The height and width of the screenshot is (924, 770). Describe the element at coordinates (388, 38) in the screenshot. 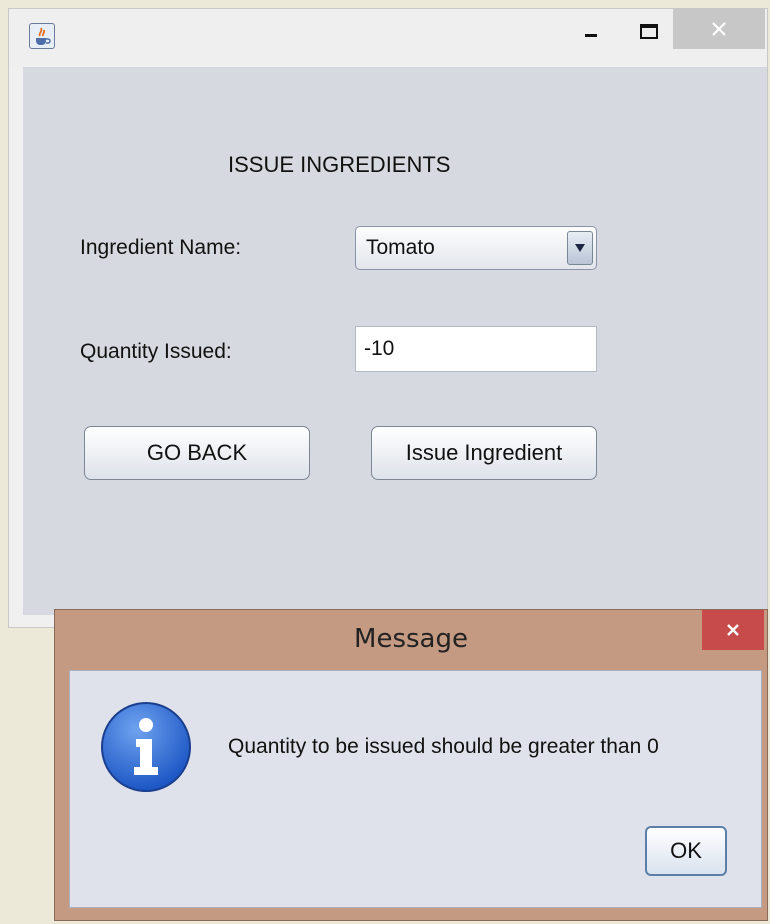

I see `window-titlebar` at that location.